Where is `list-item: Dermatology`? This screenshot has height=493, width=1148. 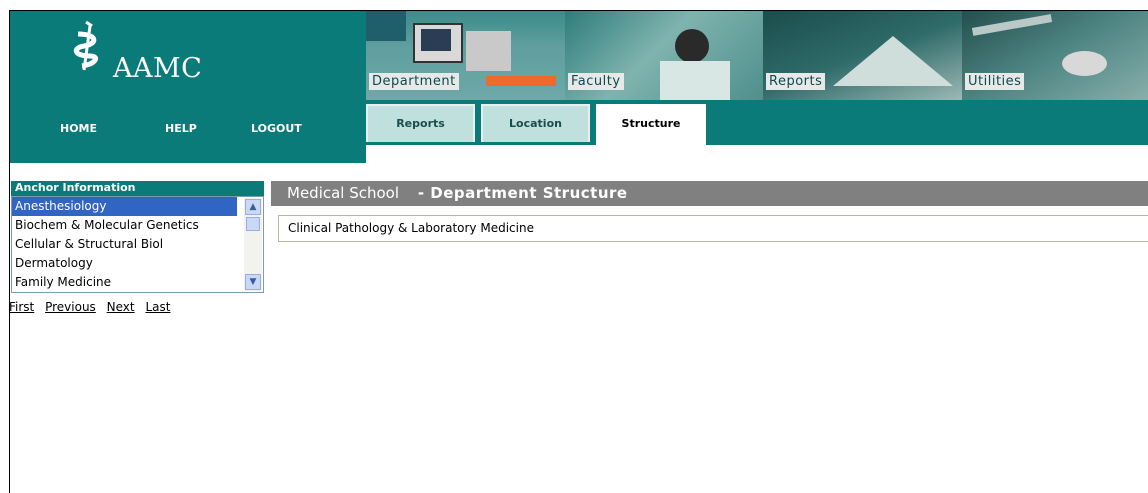
list-item: Dermatology is located at coordinates (124, 263).